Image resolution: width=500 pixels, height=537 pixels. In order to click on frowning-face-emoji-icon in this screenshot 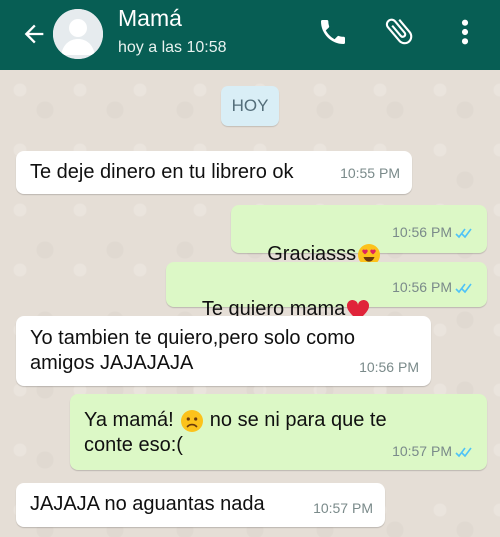, I will do `click(192, 420)`.